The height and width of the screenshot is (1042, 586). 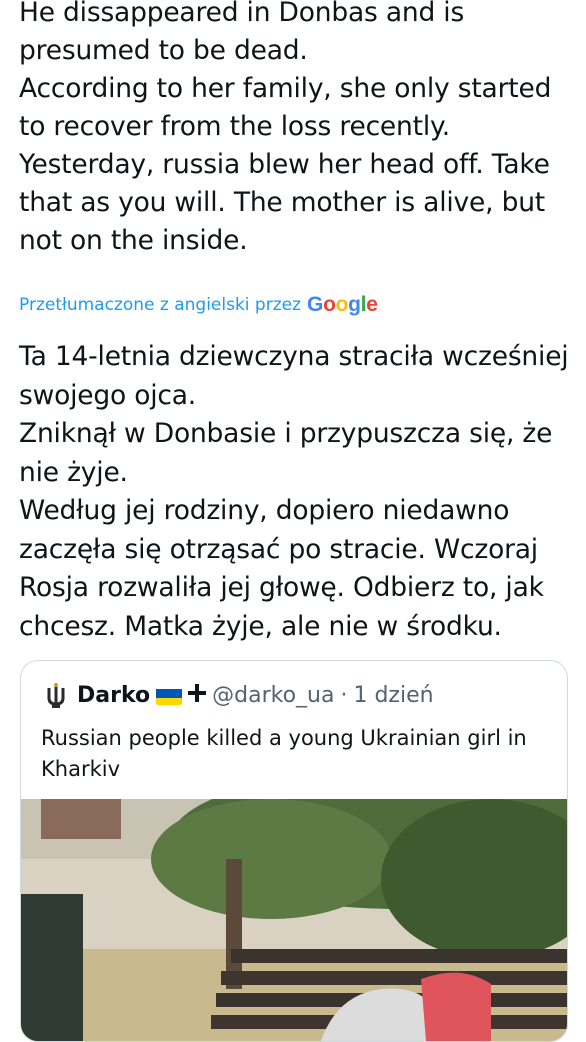 I want to click on author-handle: @darko_ua, so click(x=273, y=696).